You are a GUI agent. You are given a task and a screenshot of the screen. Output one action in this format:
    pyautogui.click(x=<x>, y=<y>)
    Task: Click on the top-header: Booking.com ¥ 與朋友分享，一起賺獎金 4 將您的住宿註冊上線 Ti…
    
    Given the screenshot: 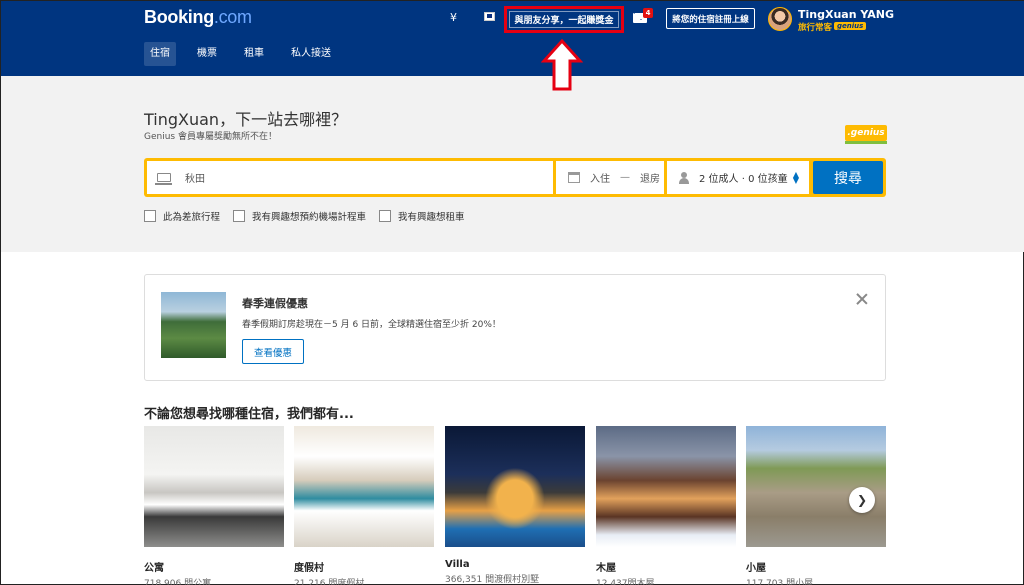 What is the action you would take?
    pyautogui.click(x=512, y=38)
    